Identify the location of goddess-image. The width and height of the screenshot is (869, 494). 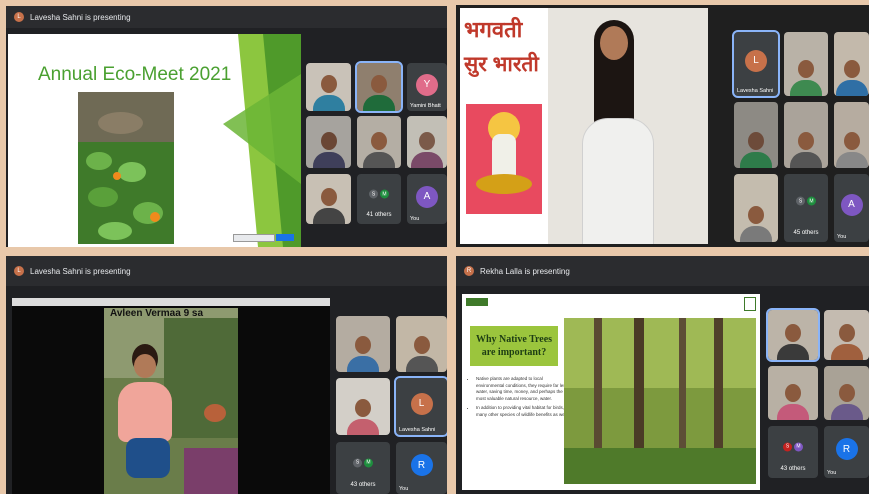
(504, 159).